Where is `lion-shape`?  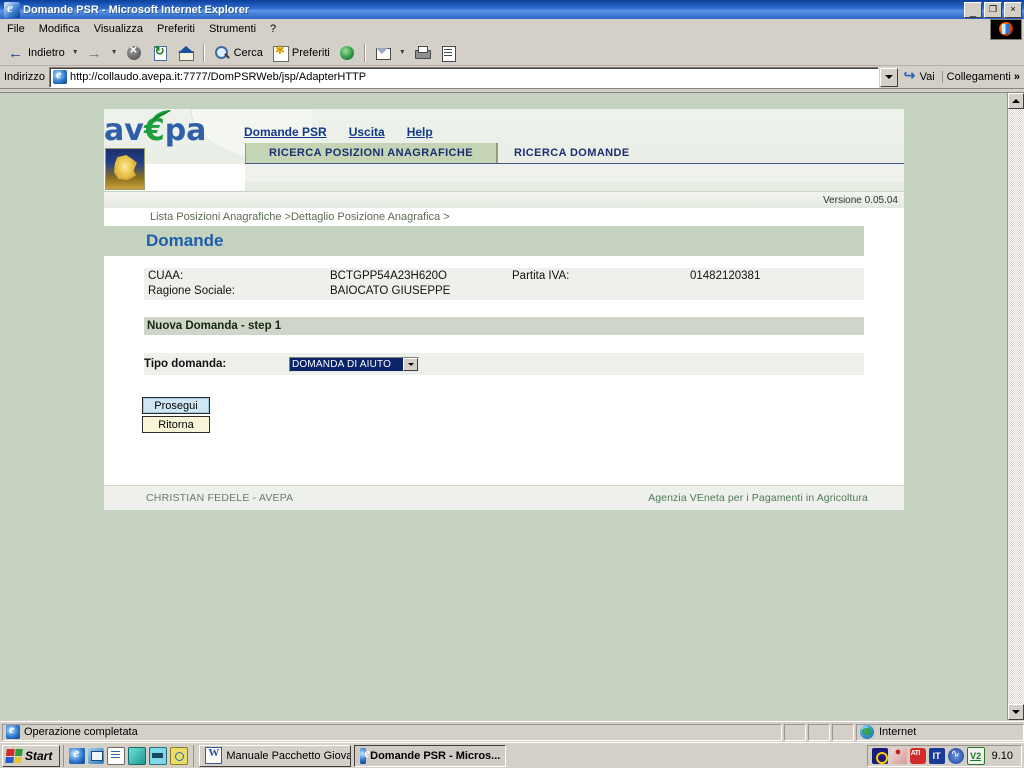
lion-shape is located at coordinates (125, 167).